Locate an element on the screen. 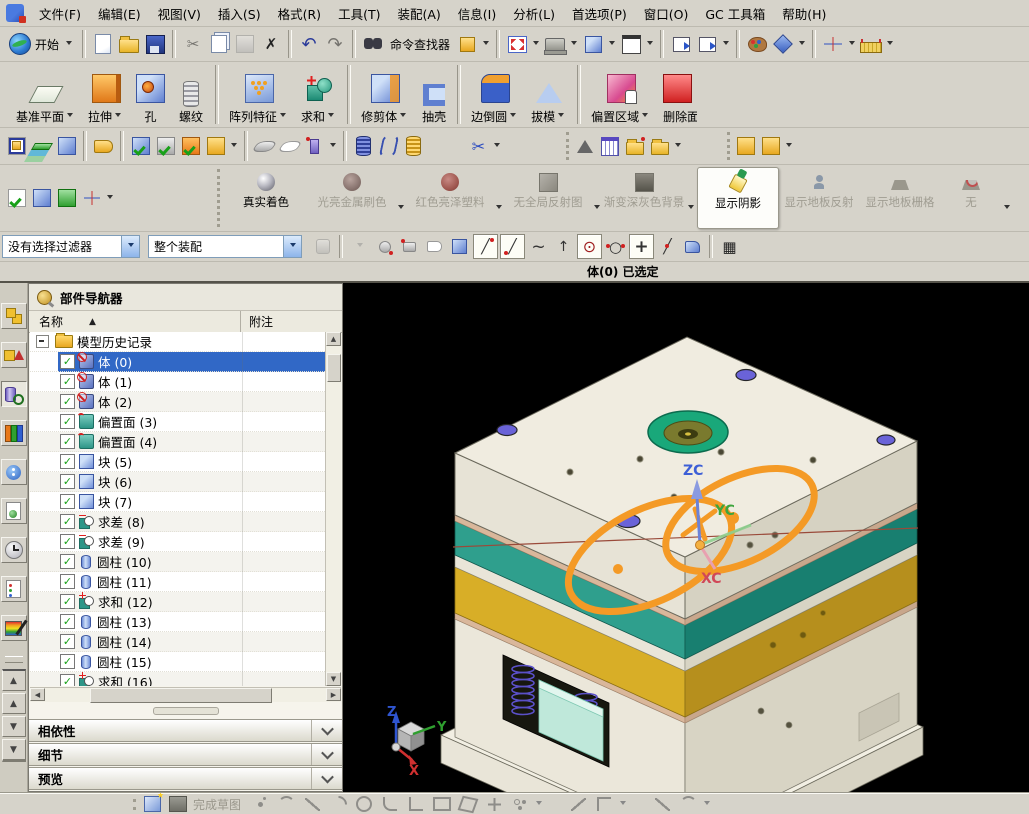 The height and width of the screenshot is (814, 1029). tree-row-body-0: ✓ 体 (0) is located at coordinates (185, 362).